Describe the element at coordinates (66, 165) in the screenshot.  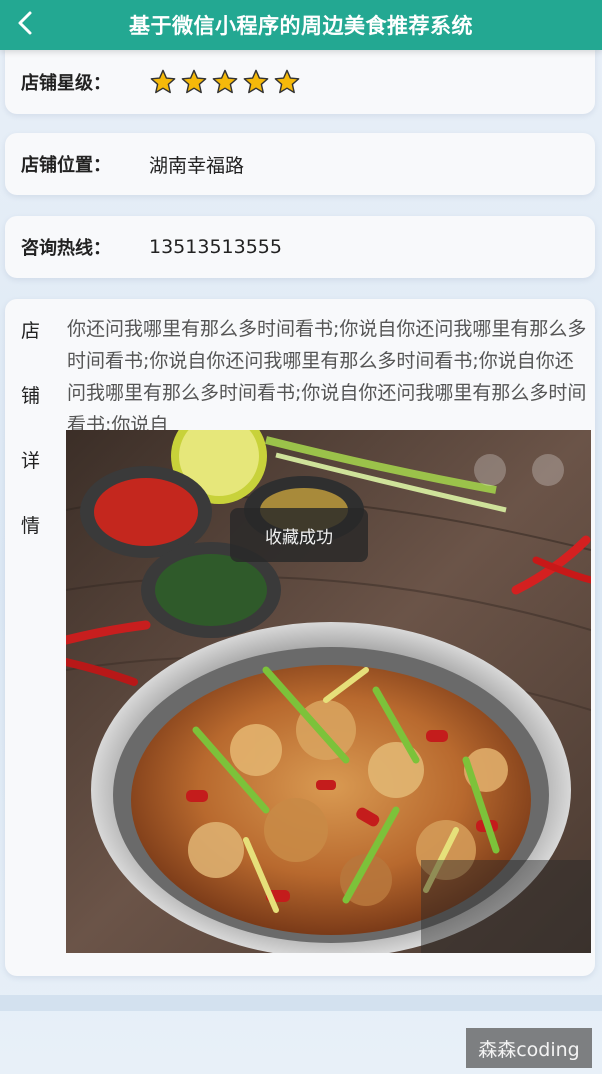
I see `location-label: 店铺位置：` at that location.